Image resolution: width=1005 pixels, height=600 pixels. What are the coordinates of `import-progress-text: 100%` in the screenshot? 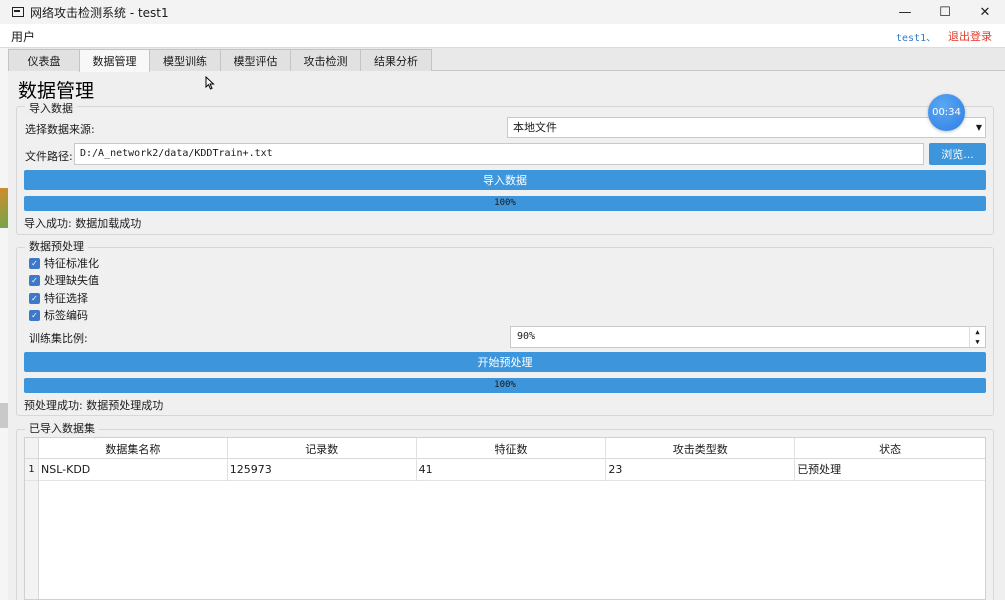 It's located at (505, 203).